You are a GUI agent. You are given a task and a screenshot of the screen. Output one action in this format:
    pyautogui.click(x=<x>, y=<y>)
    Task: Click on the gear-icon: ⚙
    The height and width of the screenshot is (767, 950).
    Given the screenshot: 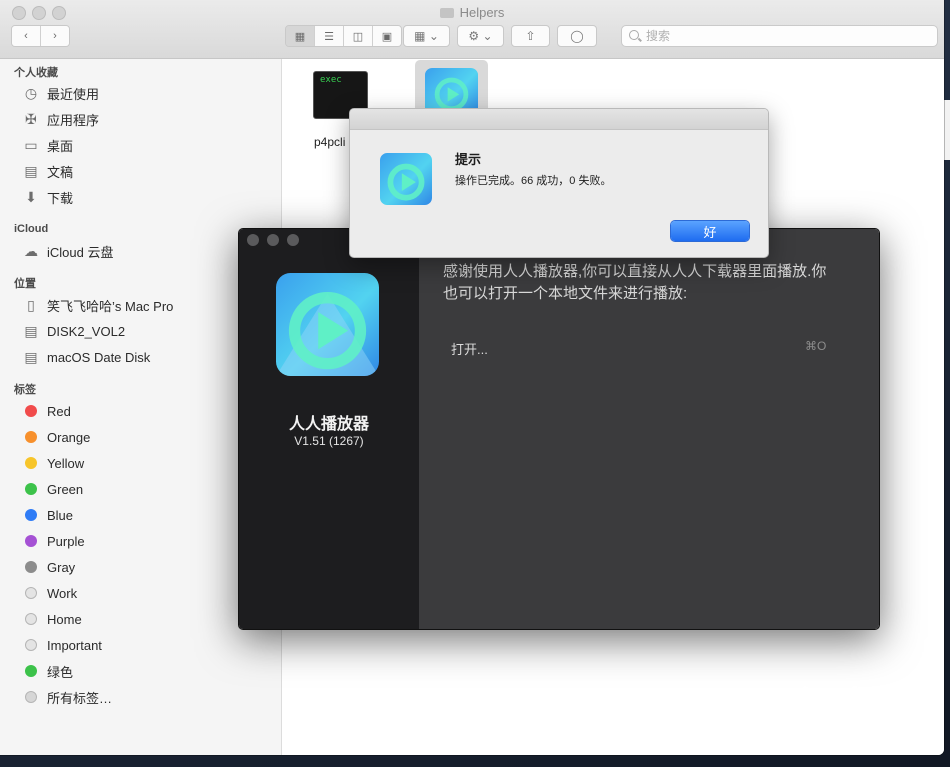 What is the action you would take?
    pyautogui.click(x=474, y=36)
    